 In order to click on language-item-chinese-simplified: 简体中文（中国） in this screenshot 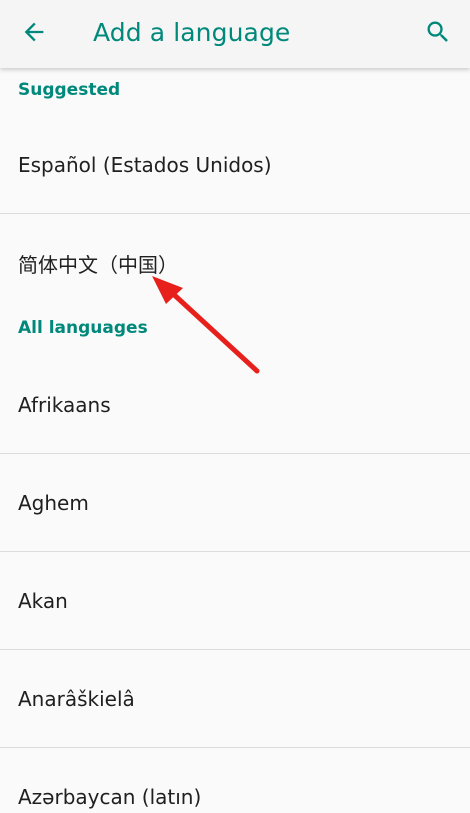, I will do `click(235, 263)`.